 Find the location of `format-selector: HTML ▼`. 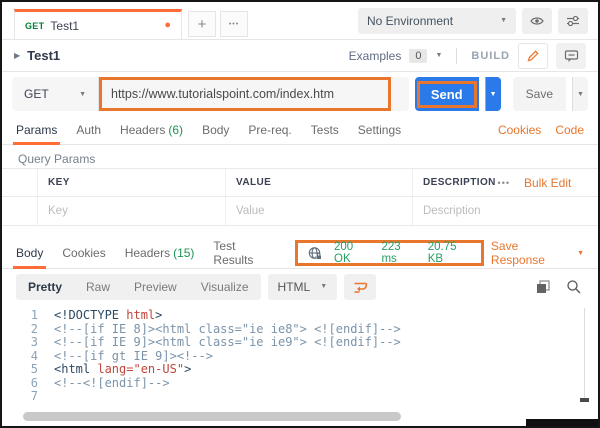

format-selector: HTML ▼ is located at coordinates (302, 286).